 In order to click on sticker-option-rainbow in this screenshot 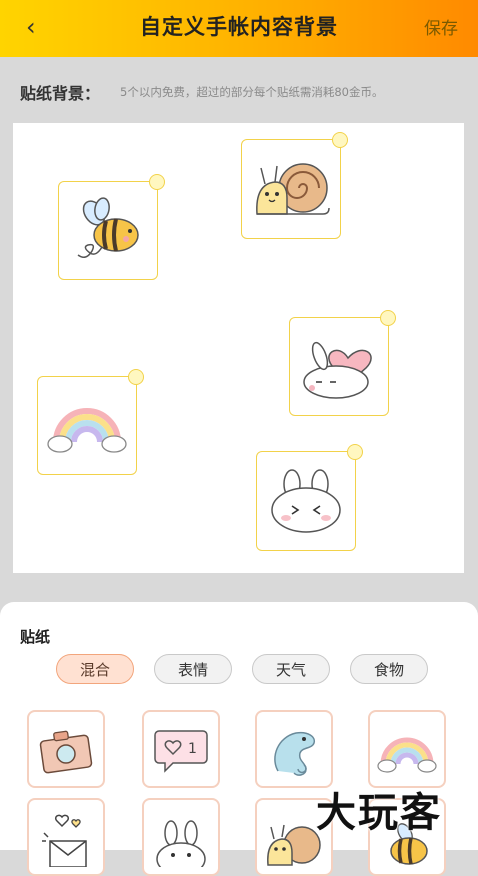, I will do `click(407, 749)`.